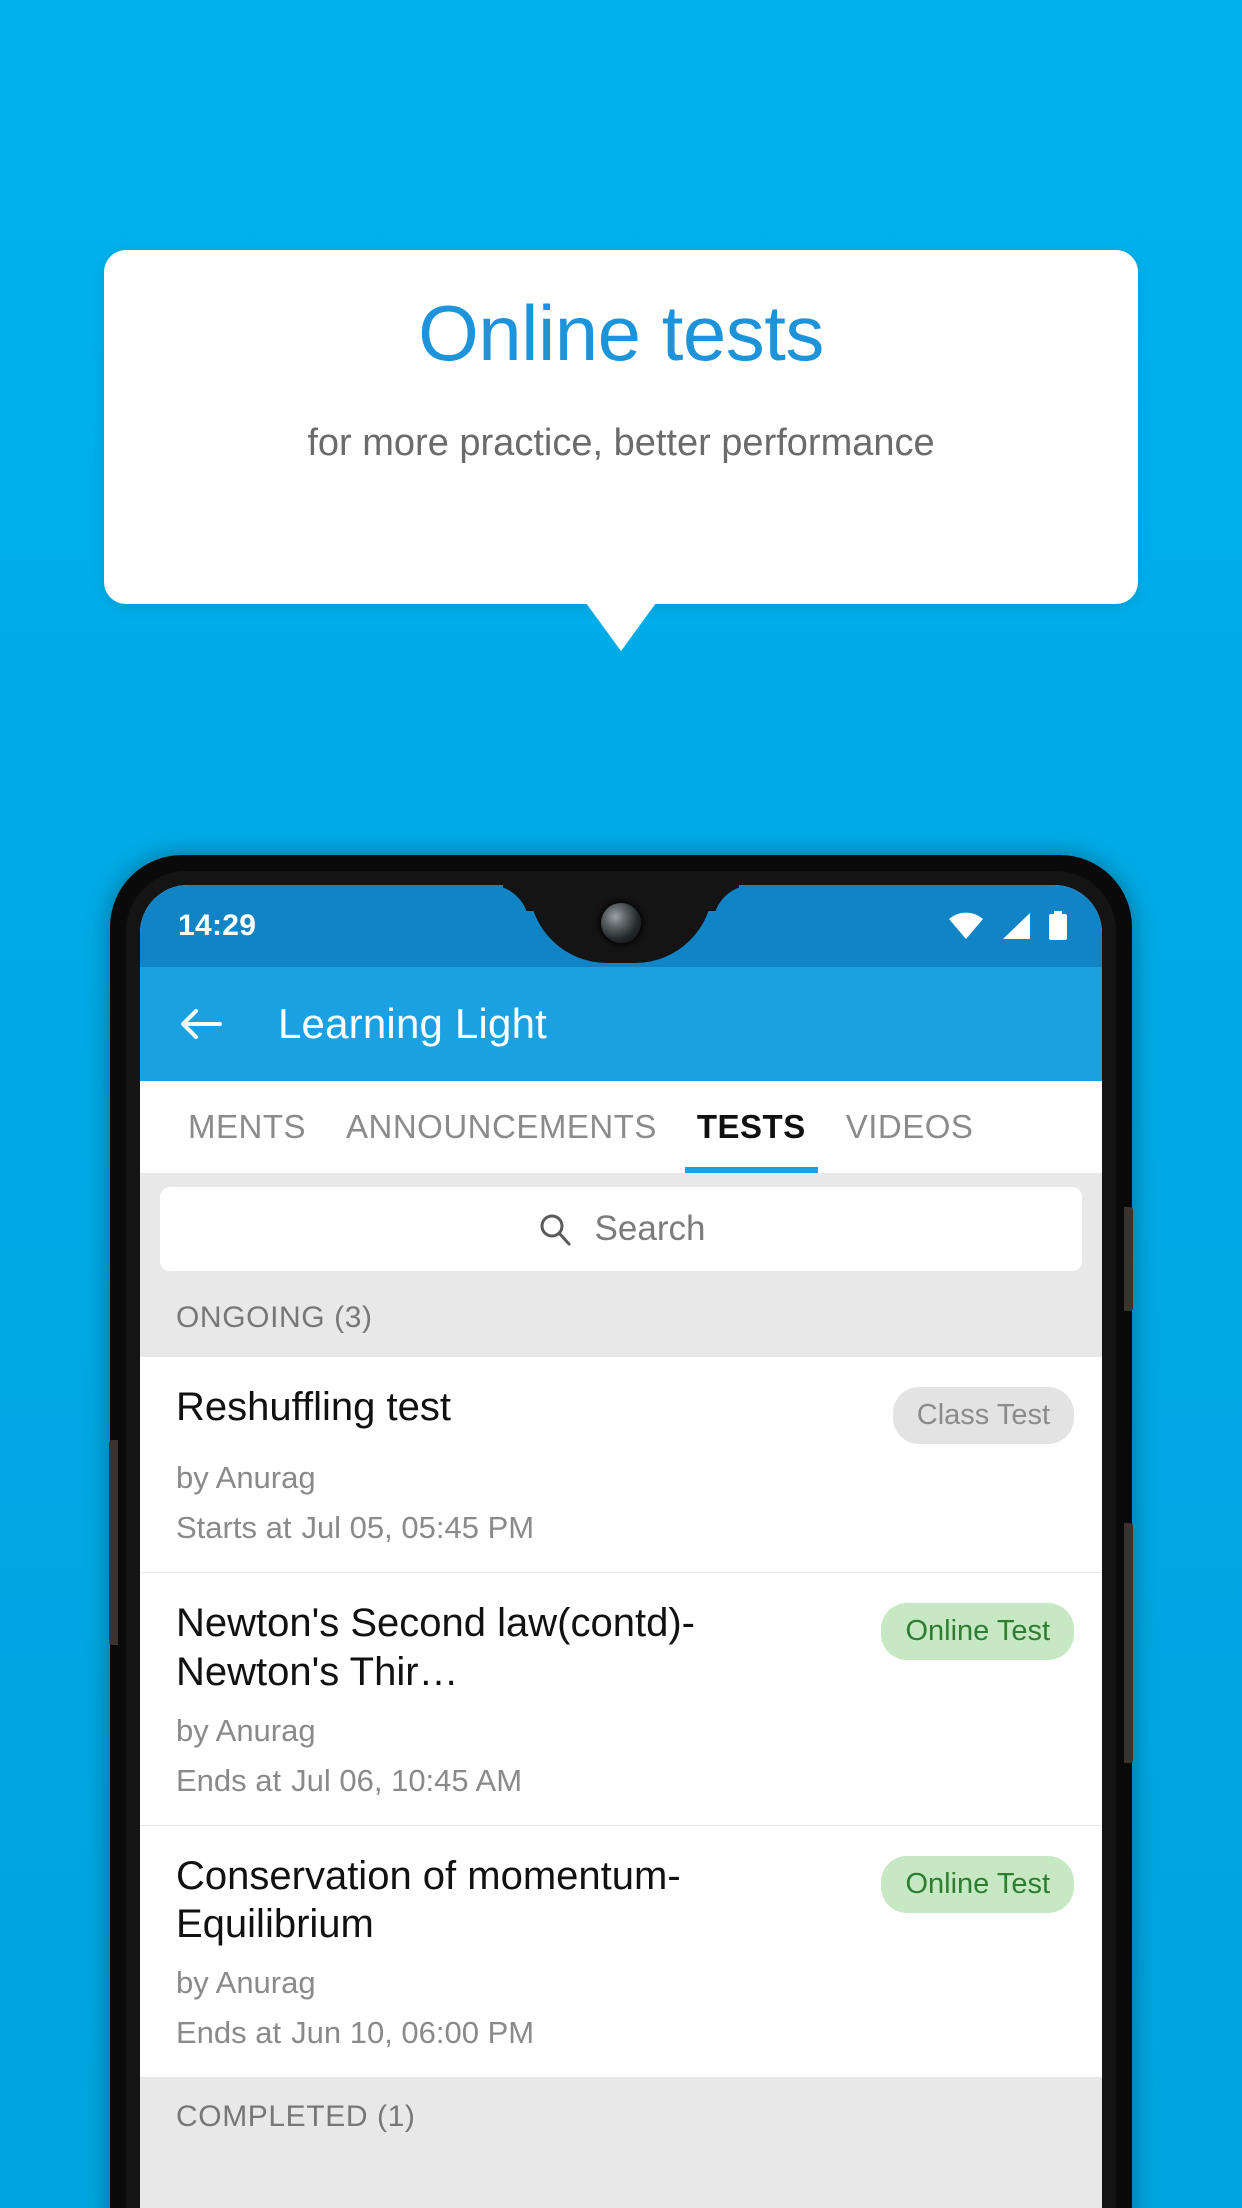 This screenshot has height=2208, width=1242. Describe the element at coordinates (621, 333) in the screenshot. I see `promo-title: Online tests` at that location.